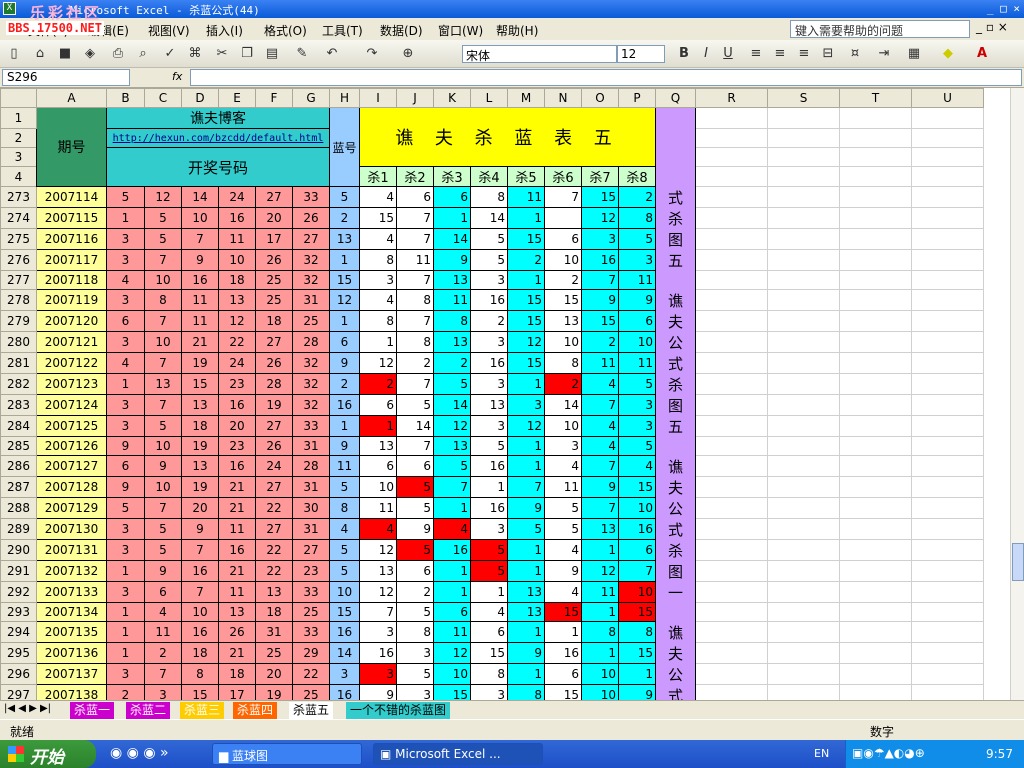 Image resolution: width=1024 pixels, height=768 pixels. Describe the element at coordinates (71, 692) in the screenshot. I see `period-cell: 2007138` at that location.